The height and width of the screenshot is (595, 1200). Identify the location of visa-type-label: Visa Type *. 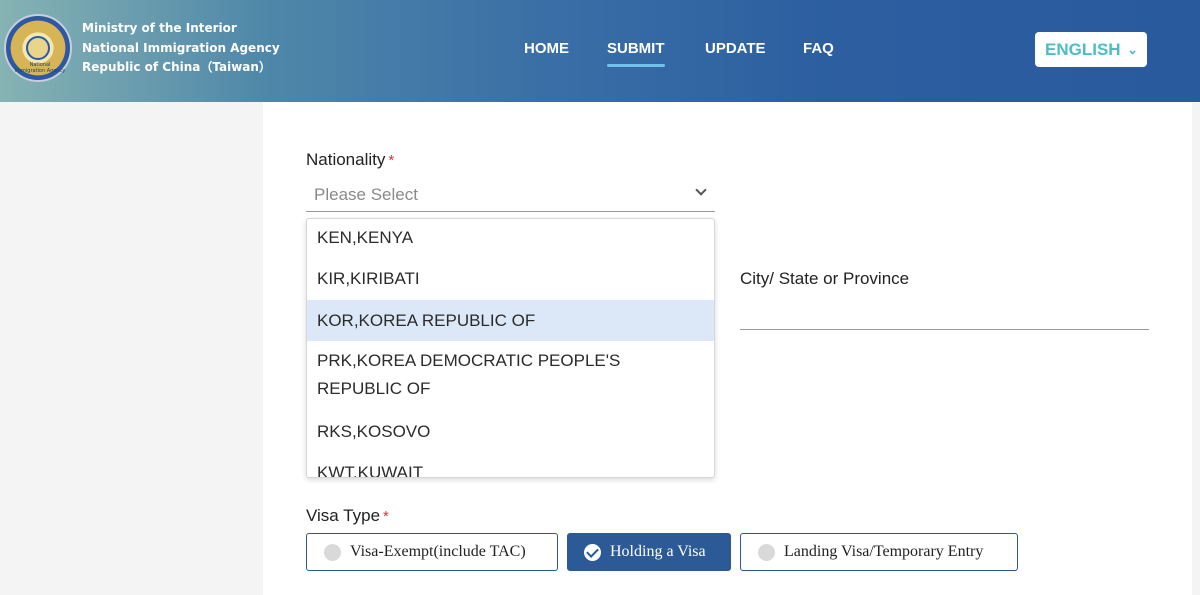
(347, 516).